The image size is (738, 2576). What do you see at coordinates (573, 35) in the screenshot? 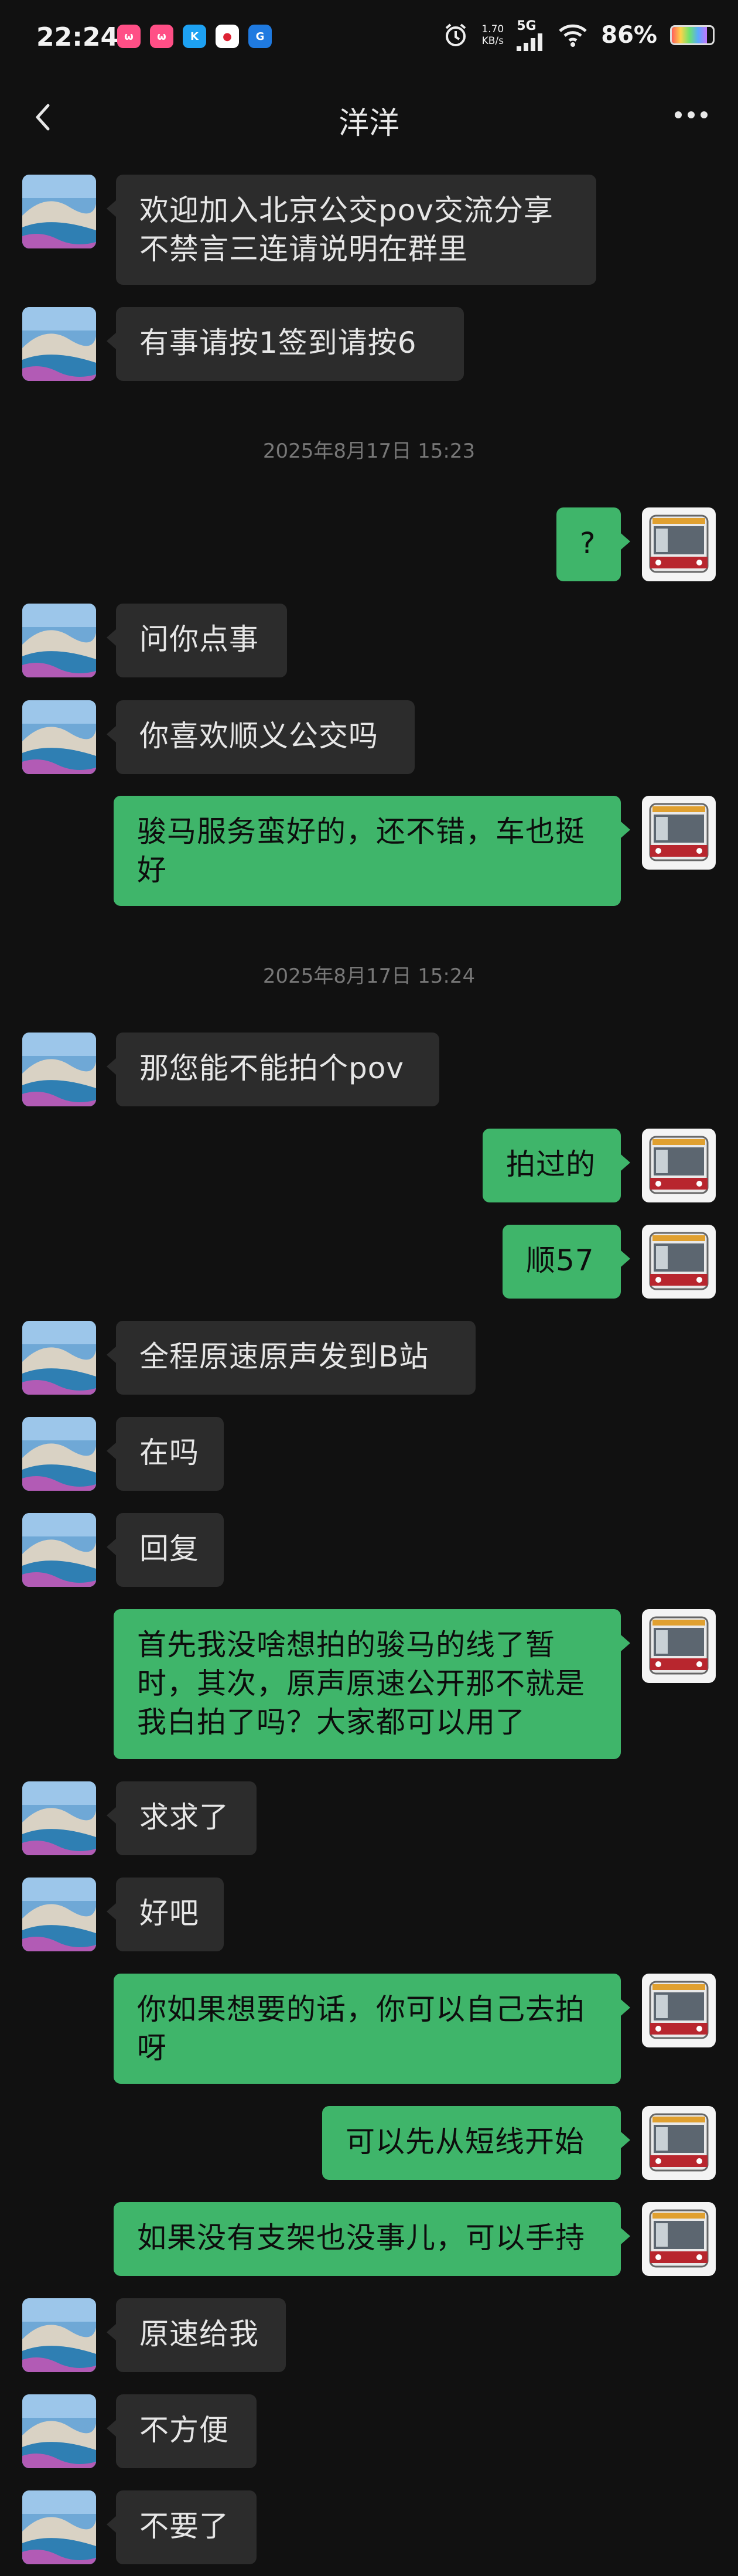
I see `wifi-icon` at bounding box center [573, 35].